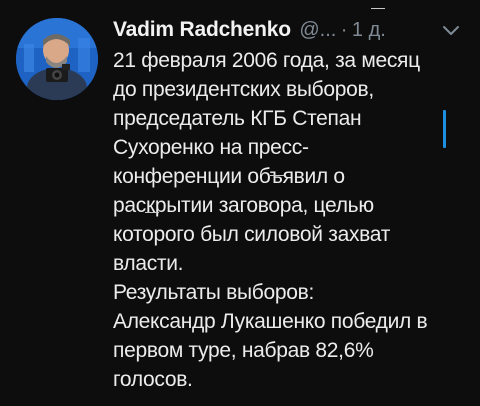  What do you see at coordinates (252, 234) in the screenshot?
I see `tweet-text-line: которого был силовой захват` at bounding box center [252, 234].